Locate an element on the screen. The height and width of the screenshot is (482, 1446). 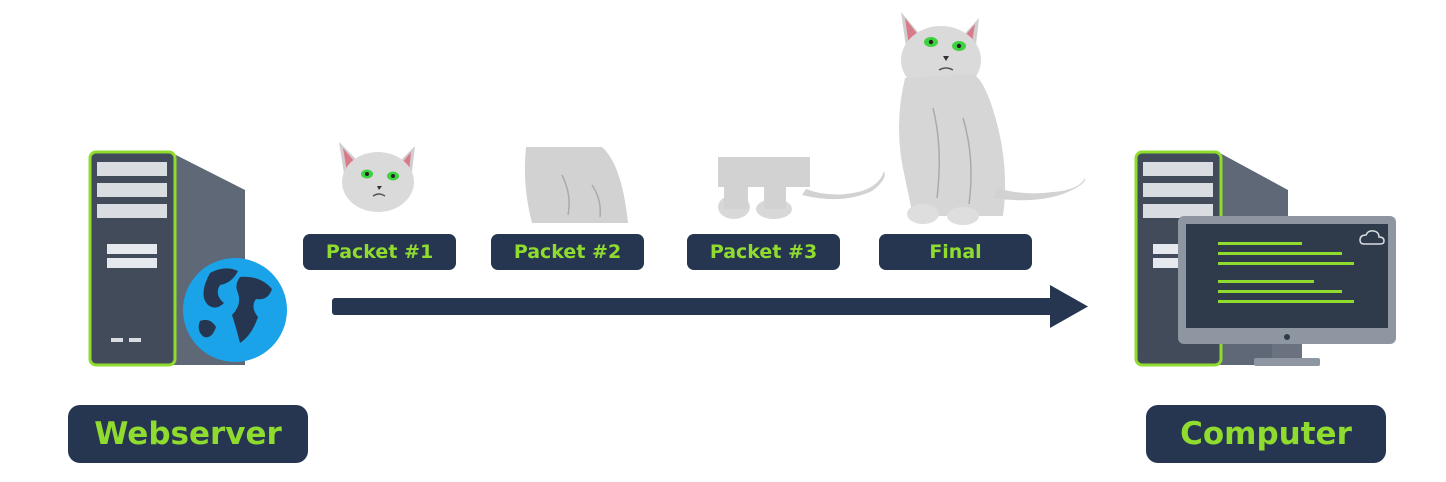
webserver-label: Webserver is located at coordinates (188, 434).